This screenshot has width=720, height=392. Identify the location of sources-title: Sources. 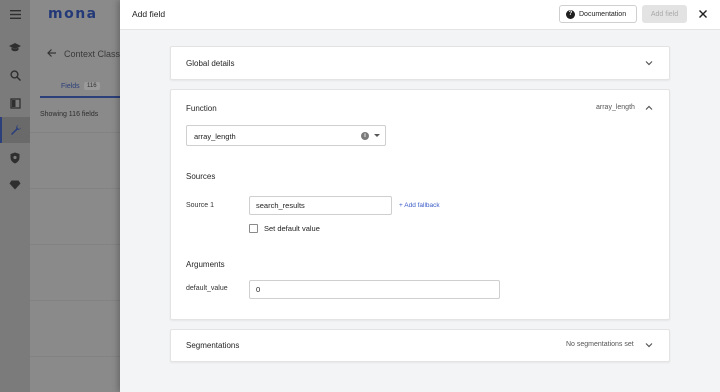
(201, 176).